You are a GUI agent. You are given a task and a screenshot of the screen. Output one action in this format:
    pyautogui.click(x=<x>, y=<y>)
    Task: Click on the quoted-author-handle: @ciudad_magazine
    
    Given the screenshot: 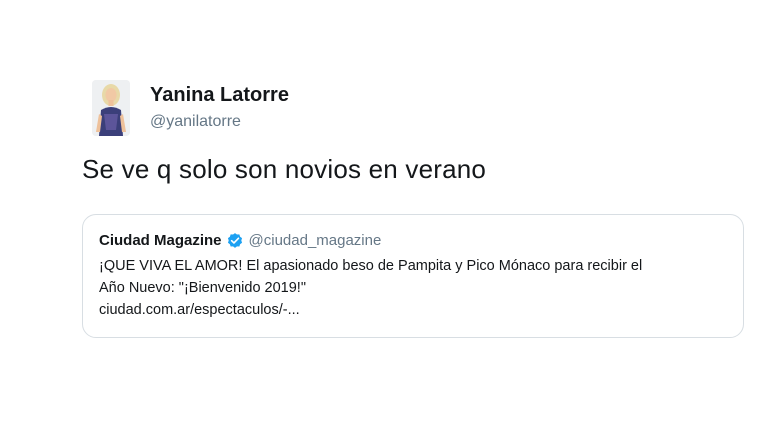 What is the action you would take?
    pyautogui.click(x=315, y=240)
    